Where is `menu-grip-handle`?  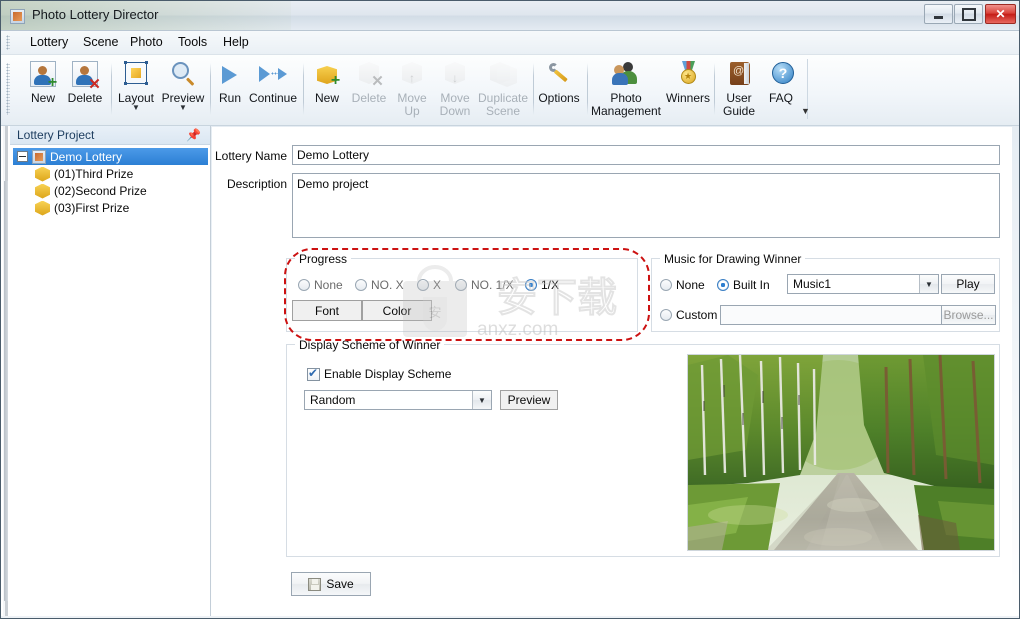 menu-grip-handle is located at coordinates (8, 42).